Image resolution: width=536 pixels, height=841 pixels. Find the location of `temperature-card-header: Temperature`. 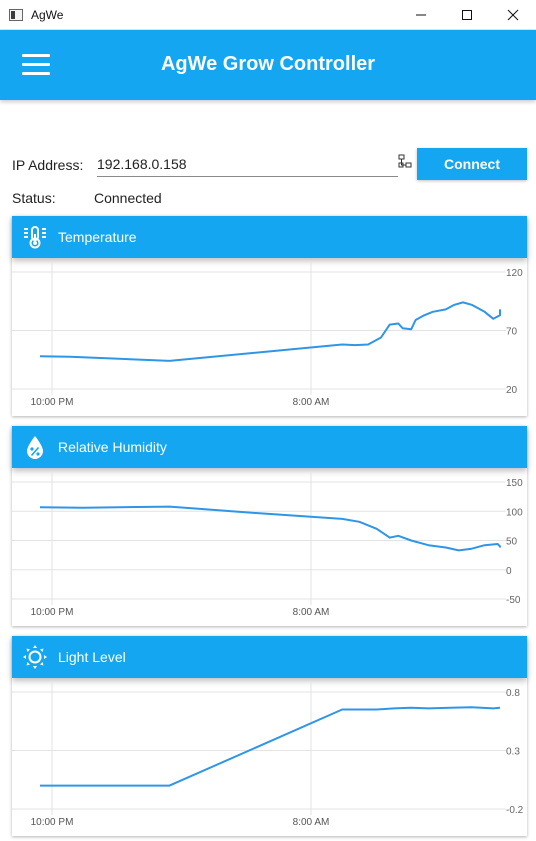

temperature-card-header: Temperature is located at coordinates (269, 237).